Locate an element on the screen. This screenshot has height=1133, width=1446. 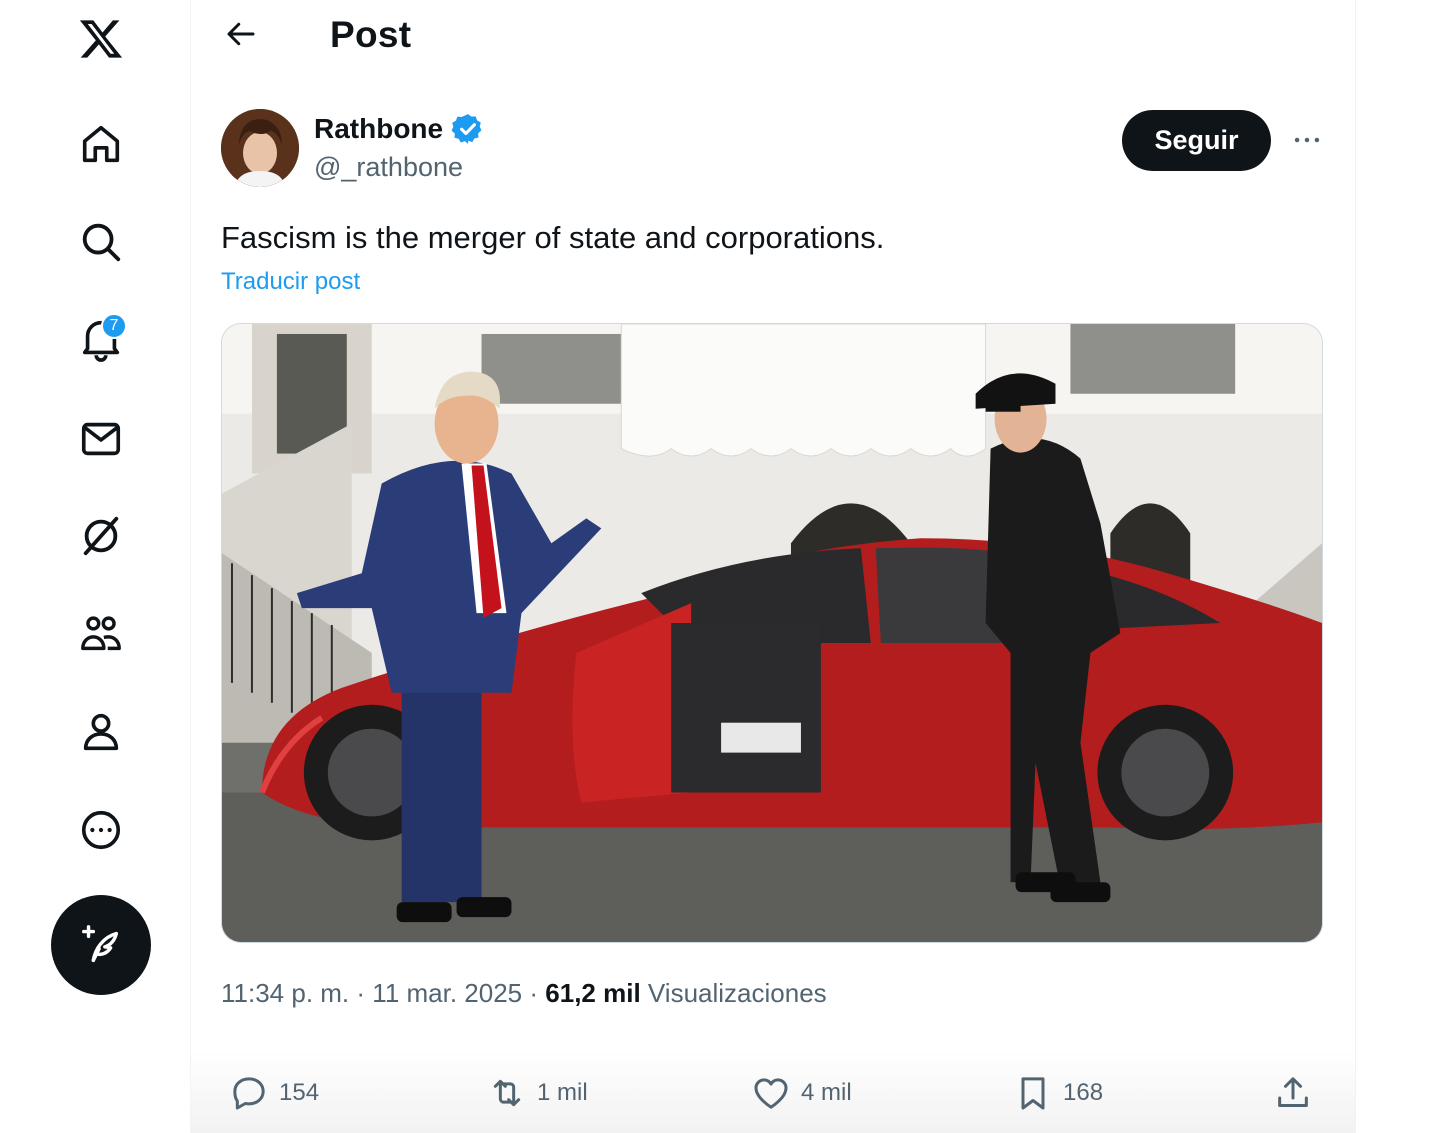
home-icon is located at coordinates (101, 144).